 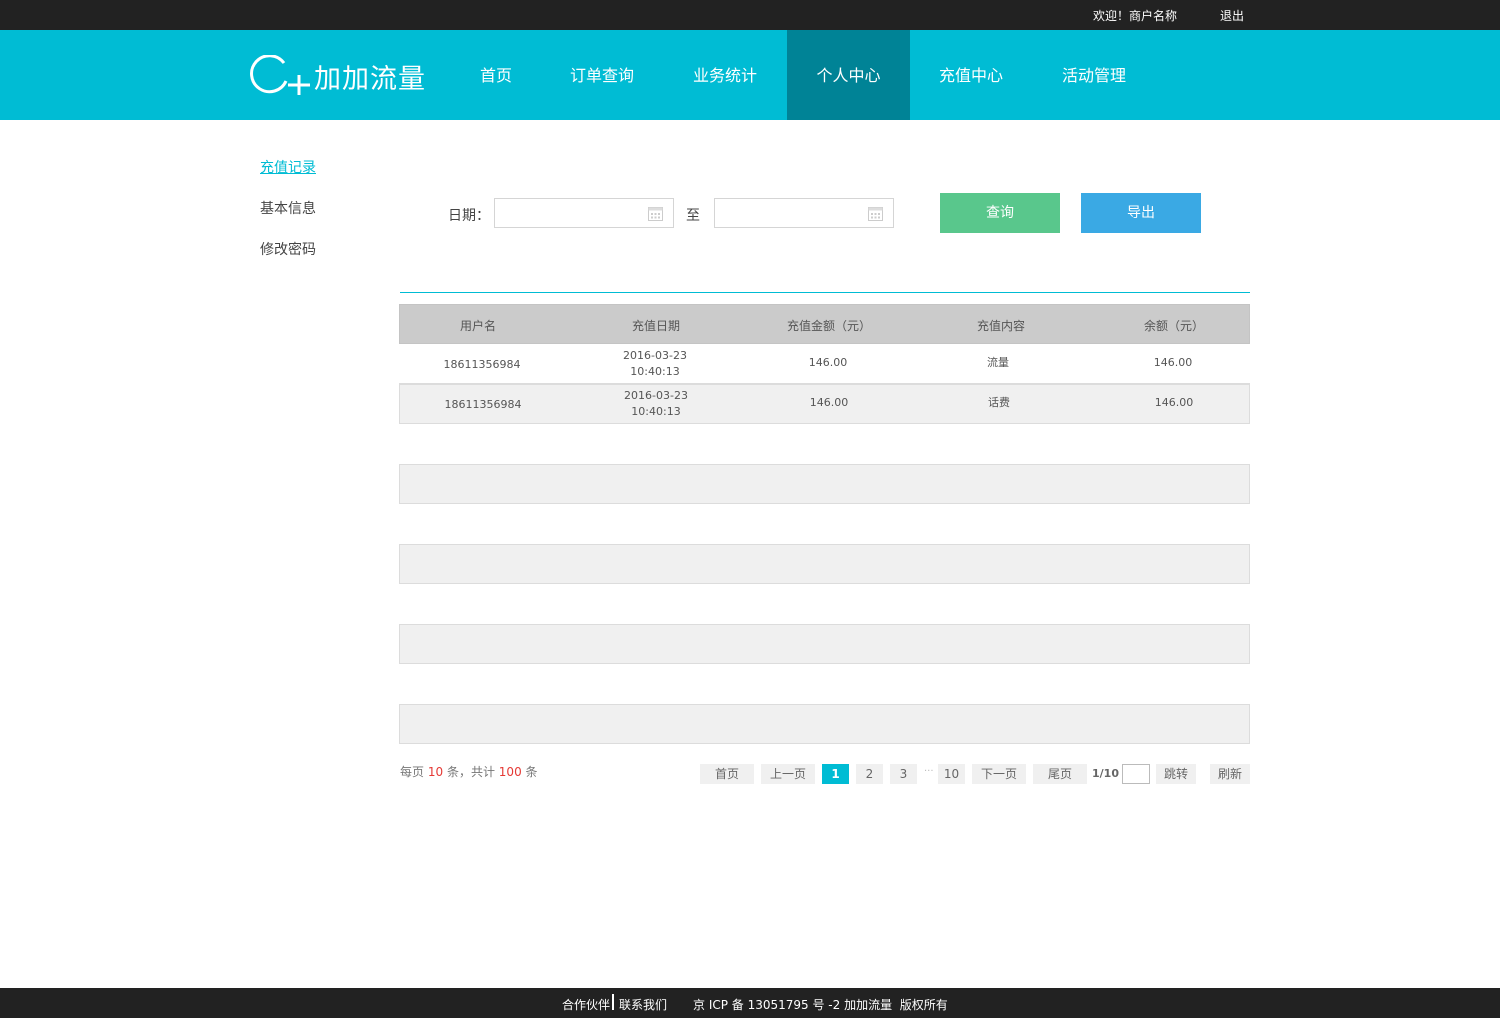 What do you see at coordinates (693, 216) in the screenshot?
I see `to-label: 至` at bounding box center [693, 216].